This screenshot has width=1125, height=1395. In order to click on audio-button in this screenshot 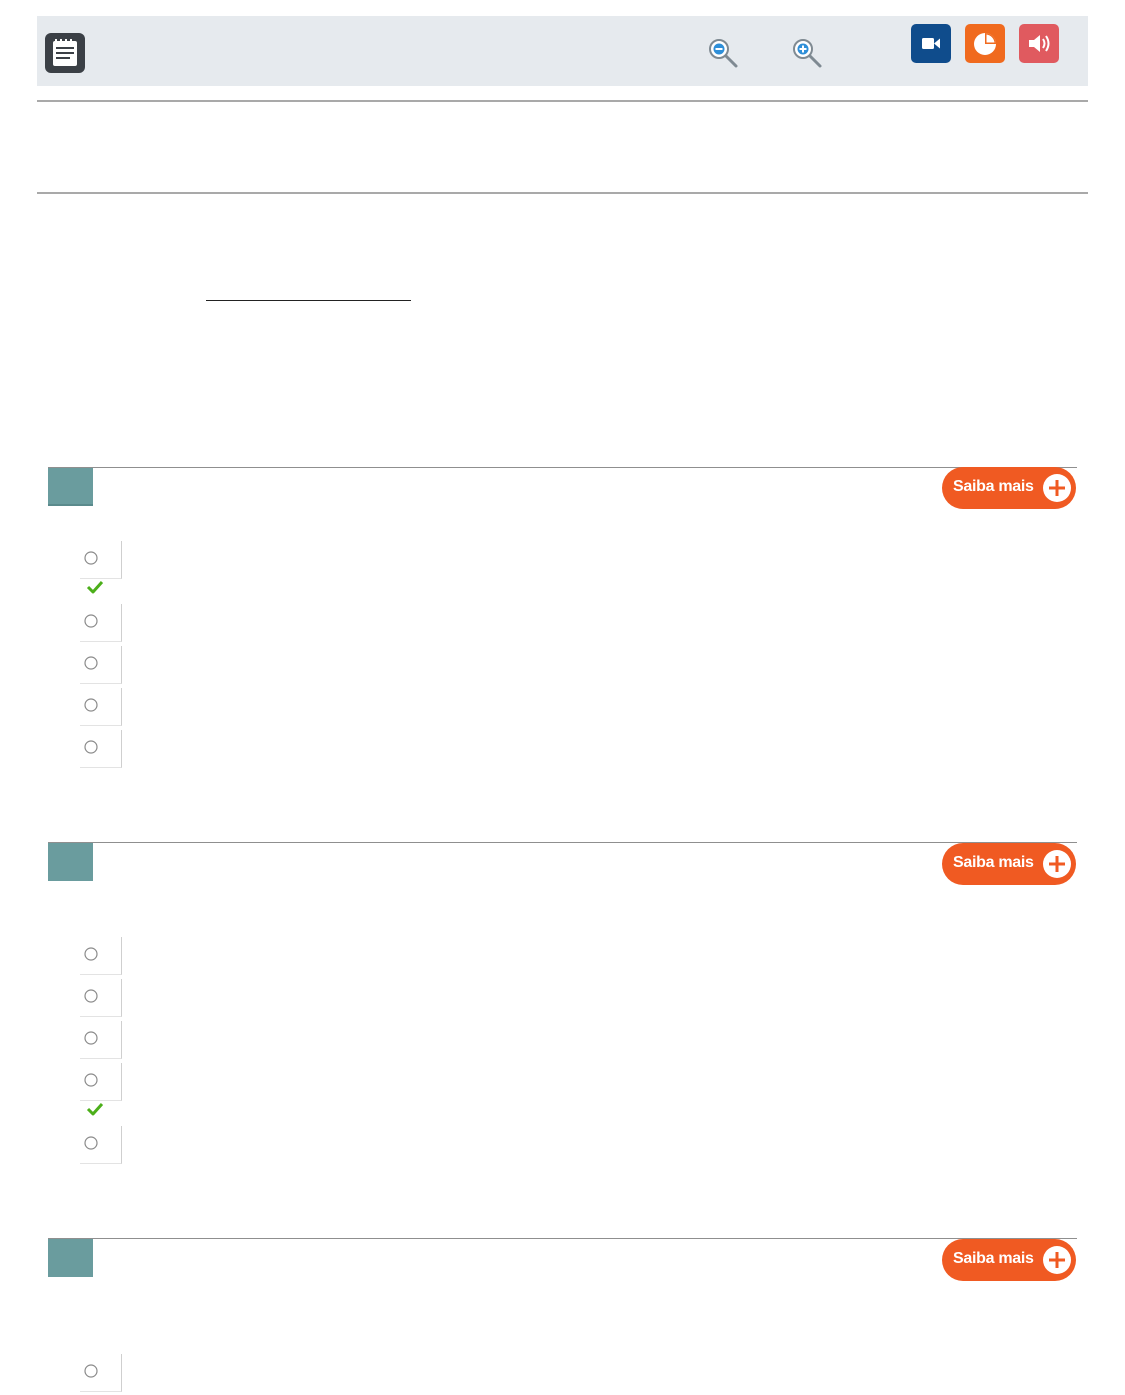, I will do `click(1039, 43)`.